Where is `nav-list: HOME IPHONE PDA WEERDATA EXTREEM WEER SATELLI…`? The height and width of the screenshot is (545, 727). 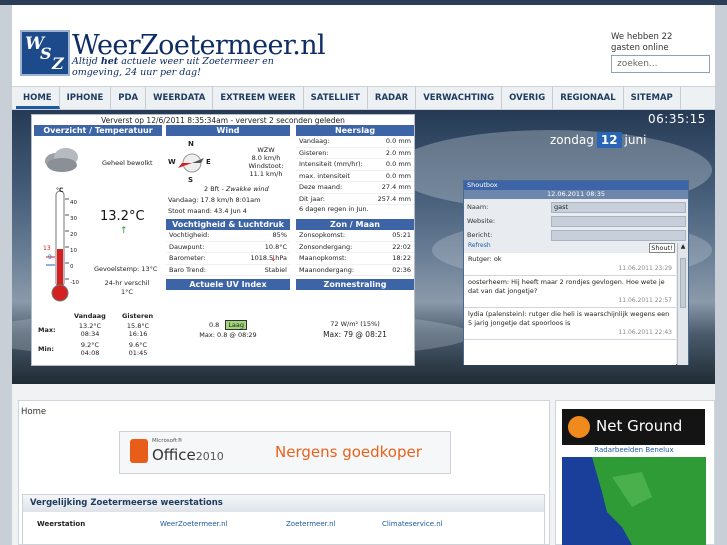 nav-list: HOME IPHONE PDA WEERDATA EXTREEM WEER SATELLI… is located at coordinates (363, 98).